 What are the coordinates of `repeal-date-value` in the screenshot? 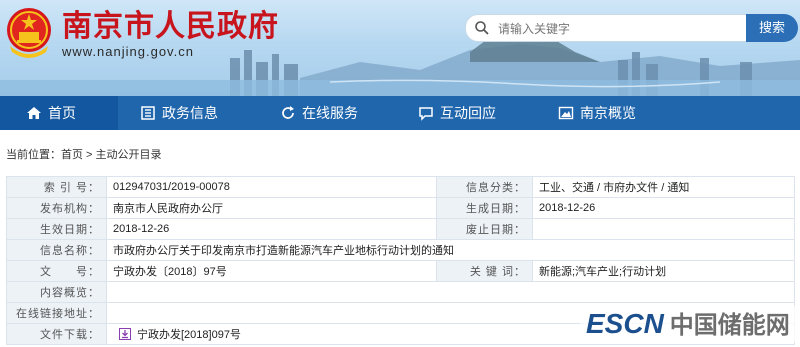 It's located at (663, 229).